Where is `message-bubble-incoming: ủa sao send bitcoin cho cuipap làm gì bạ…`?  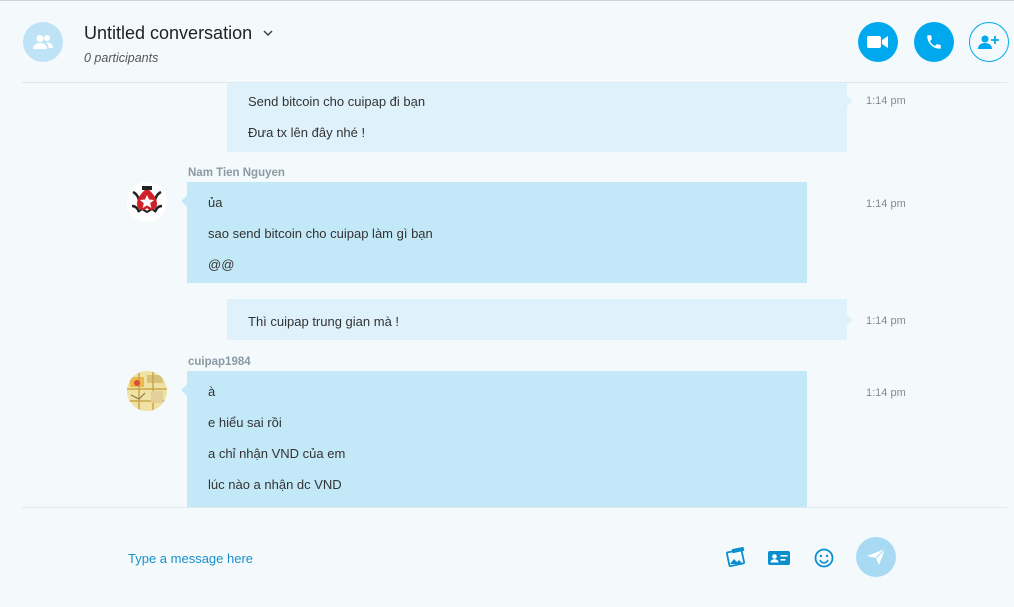
message-bubble-incoming: ủa sao send bitcoin cho cuipap làm gì bạ… is located at coordinates (497, 232).